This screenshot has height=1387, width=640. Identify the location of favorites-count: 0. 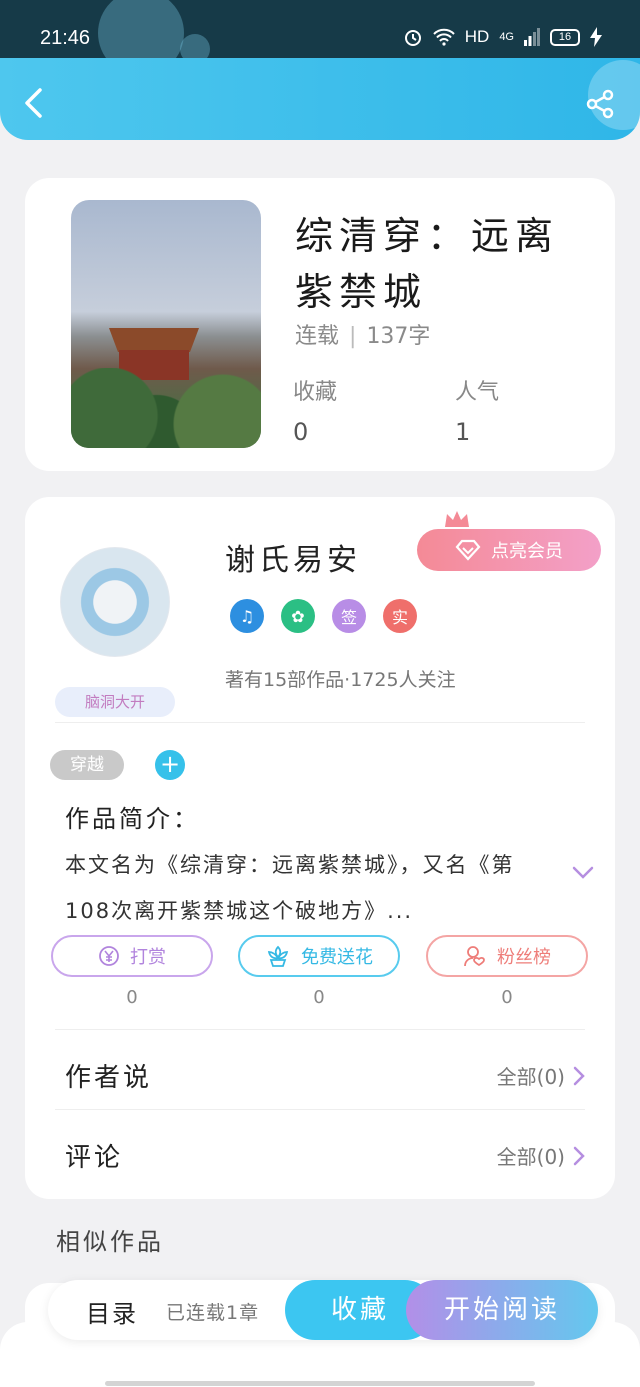
(301, 432).